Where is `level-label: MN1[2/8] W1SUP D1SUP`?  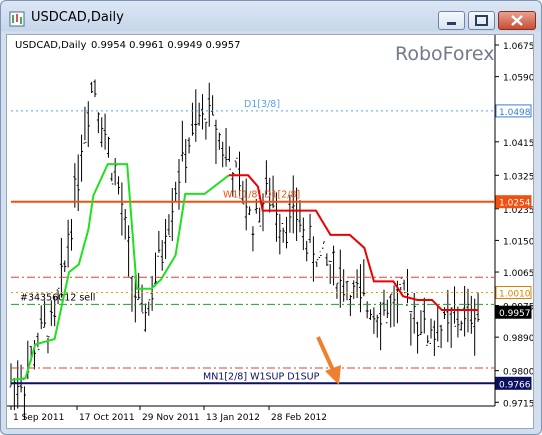 level-label: MN1[2/8] W1SUP D1SUP is located at coordinates (261, 376).